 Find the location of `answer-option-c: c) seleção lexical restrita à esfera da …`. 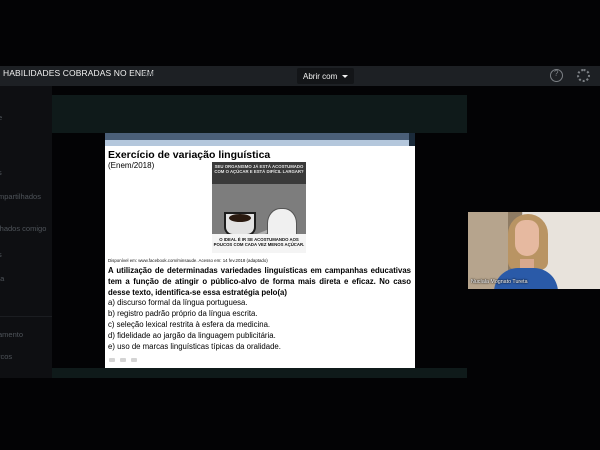

answer-option-c: c) seleção lexical restrita à esfera da … is located at coordinates (189, 324).